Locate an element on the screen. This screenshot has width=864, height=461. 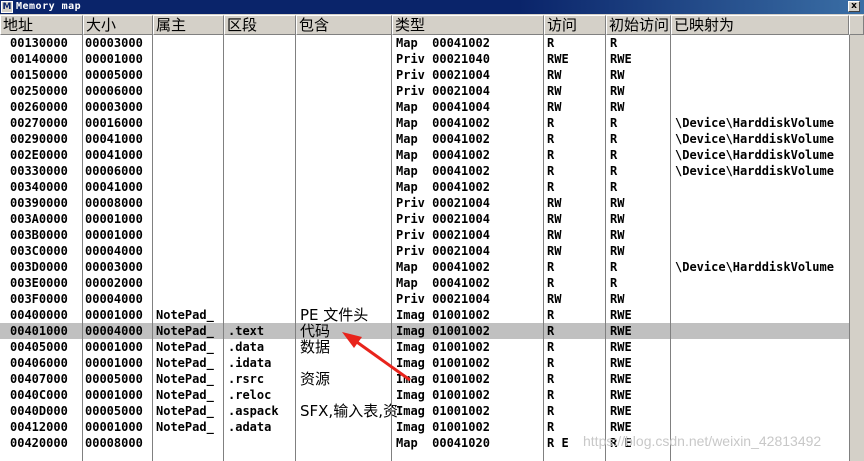
close-button: x is located at coordinates (854, 6).